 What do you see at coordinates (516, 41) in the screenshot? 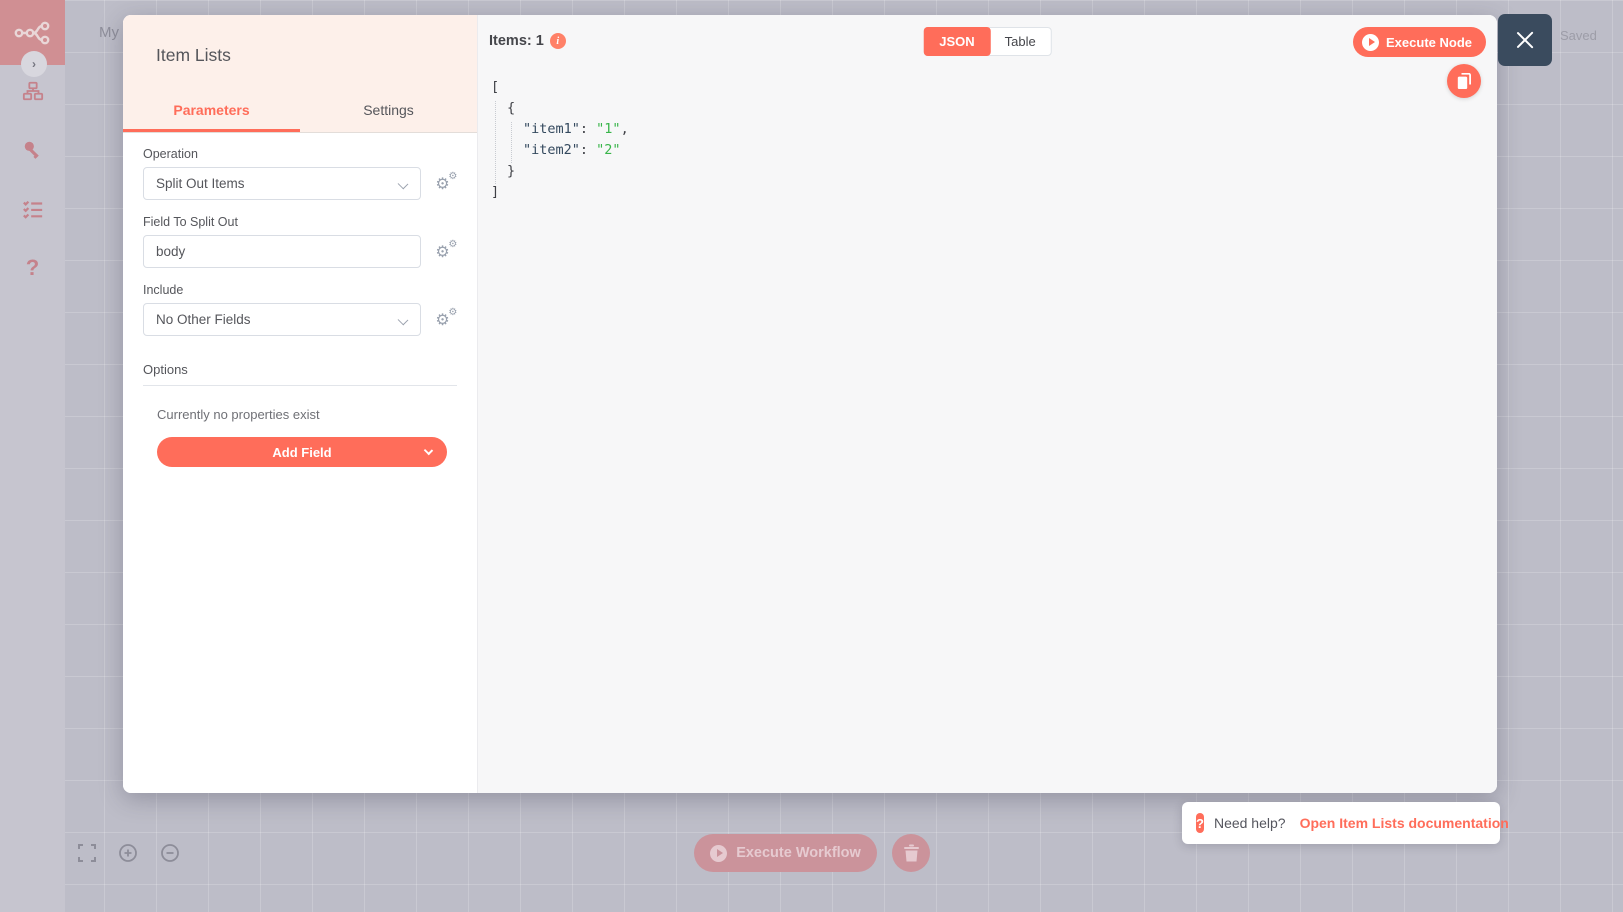
I see `items-count-label: Items: 1` at bounding box center [516, 41].